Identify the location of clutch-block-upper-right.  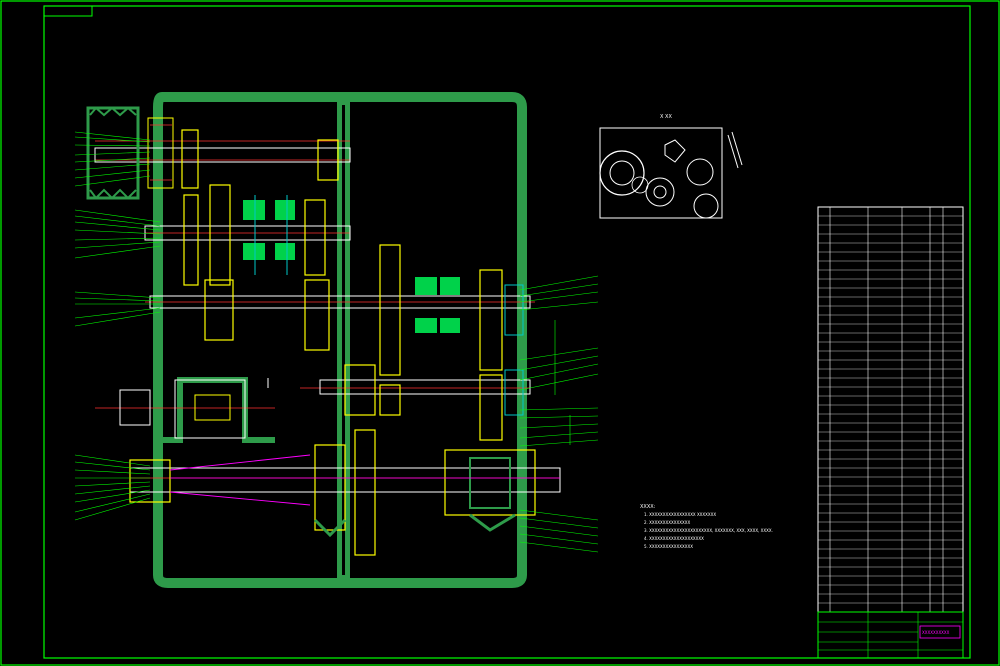
(285, 210).